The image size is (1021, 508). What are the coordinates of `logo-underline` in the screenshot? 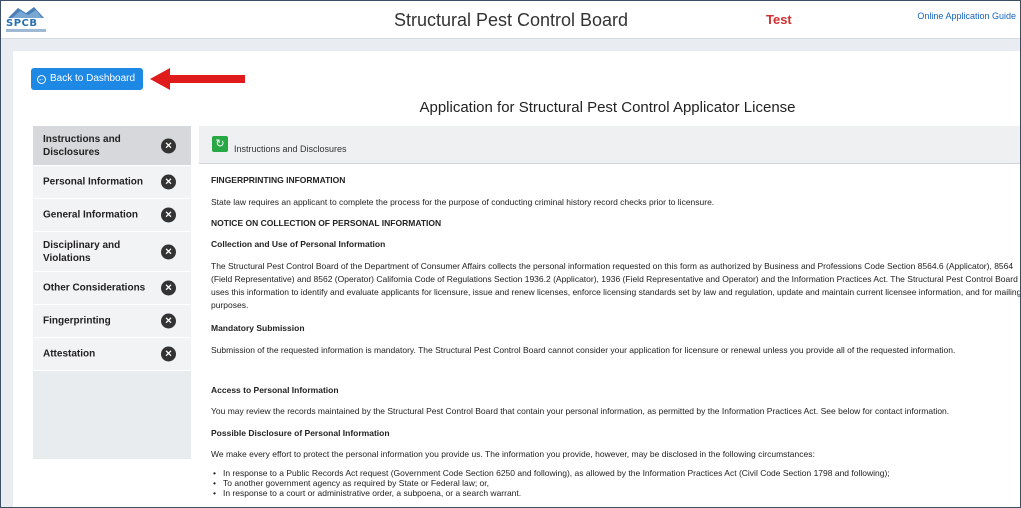 It's located at (26, 30).